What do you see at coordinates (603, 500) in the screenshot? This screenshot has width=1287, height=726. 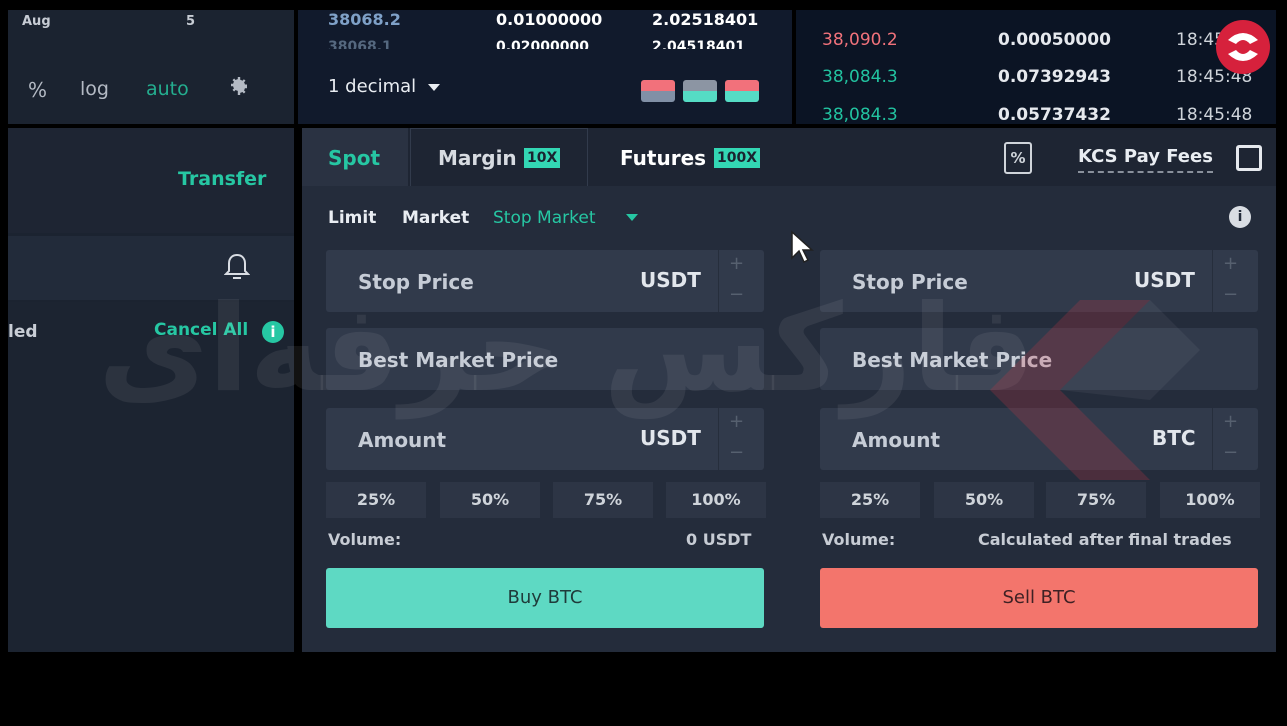 I see `buy-percent-75: 75%` at bounding box center [603, 500].